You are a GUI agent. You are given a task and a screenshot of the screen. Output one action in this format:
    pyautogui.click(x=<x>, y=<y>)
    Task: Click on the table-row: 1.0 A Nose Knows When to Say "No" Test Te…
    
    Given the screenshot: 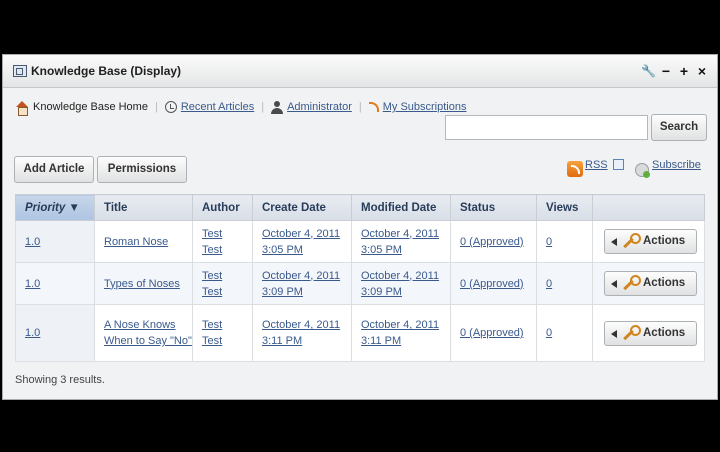 What is the action you would take?
    pyautogui.click(x=360, y=333)
    